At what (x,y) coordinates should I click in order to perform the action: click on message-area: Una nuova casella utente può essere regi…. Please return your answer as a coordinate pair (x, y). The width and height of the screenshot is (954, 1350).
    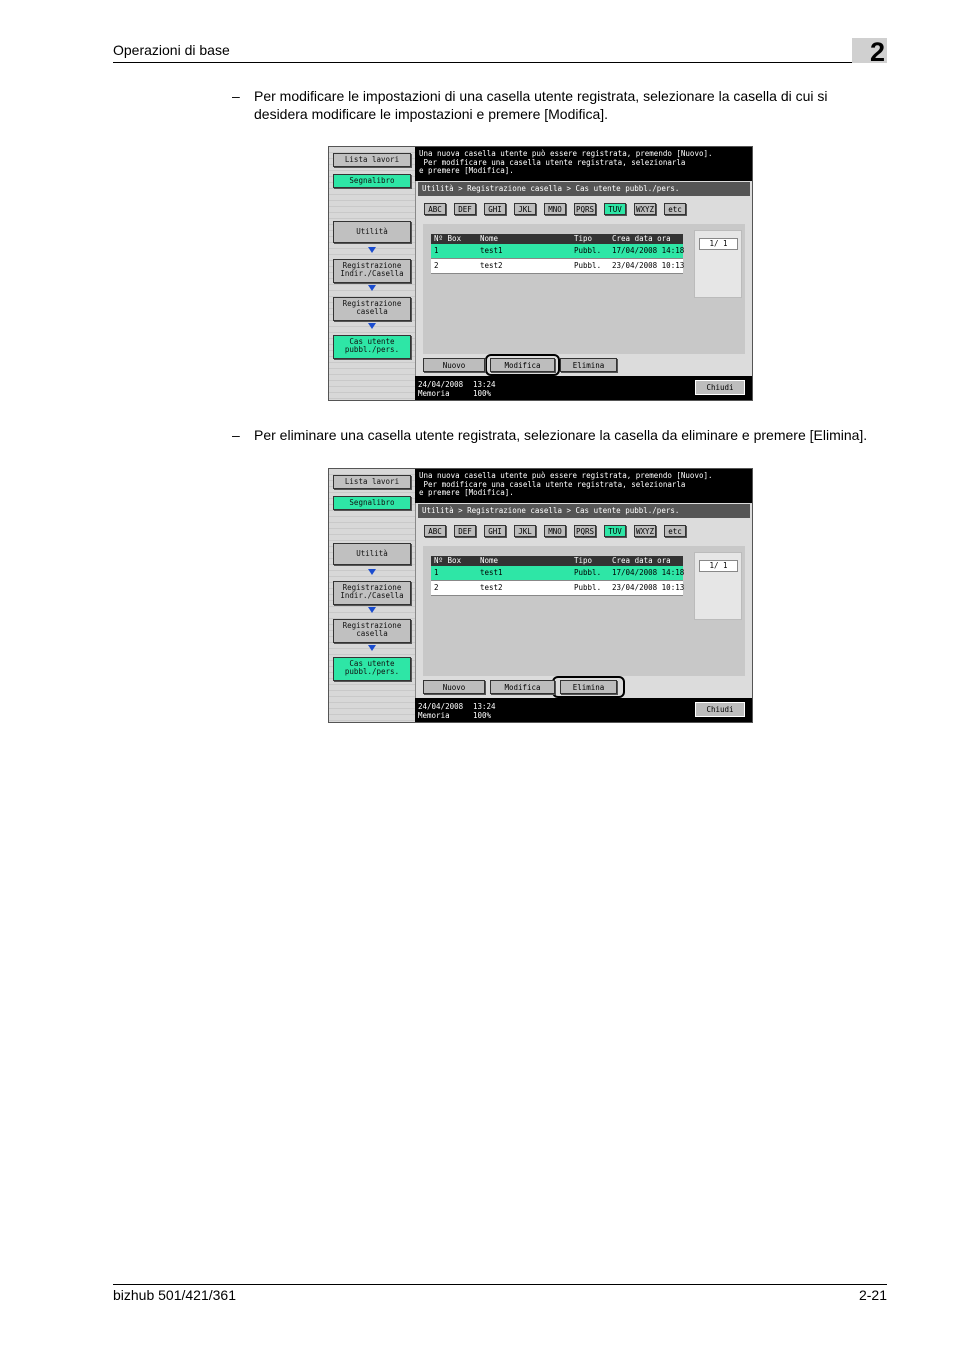
    Looking at the image, I should click on (583, 164).